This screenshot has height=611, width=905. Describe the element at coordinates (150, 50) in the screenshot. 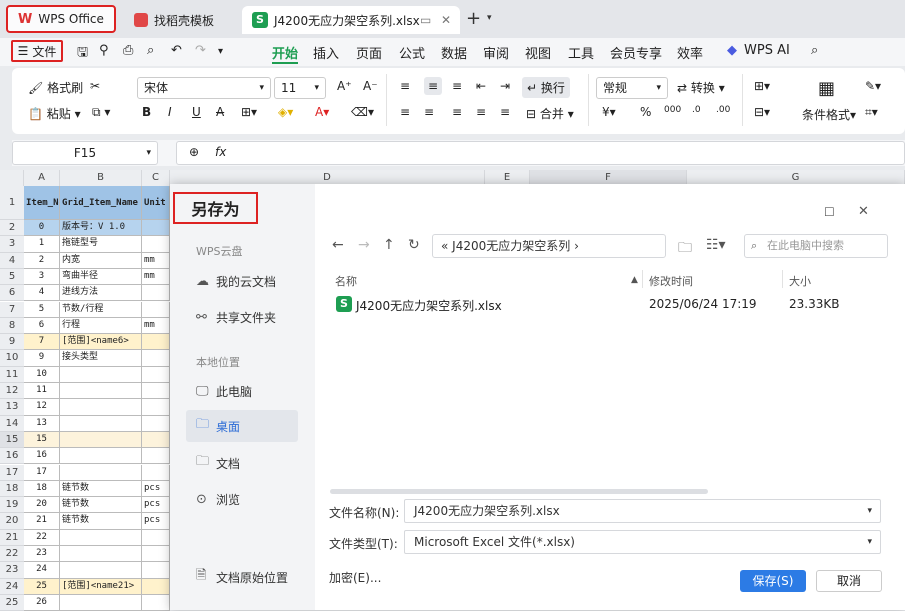

I see `print-preview-icon: ⌕` at that location.